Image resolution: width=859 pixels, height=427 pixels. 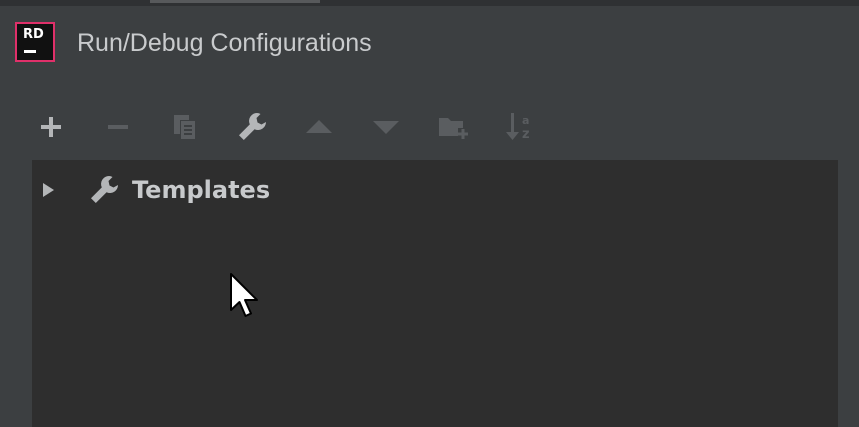 I want to click on logo-text: RD, so click(x=33, y=34).